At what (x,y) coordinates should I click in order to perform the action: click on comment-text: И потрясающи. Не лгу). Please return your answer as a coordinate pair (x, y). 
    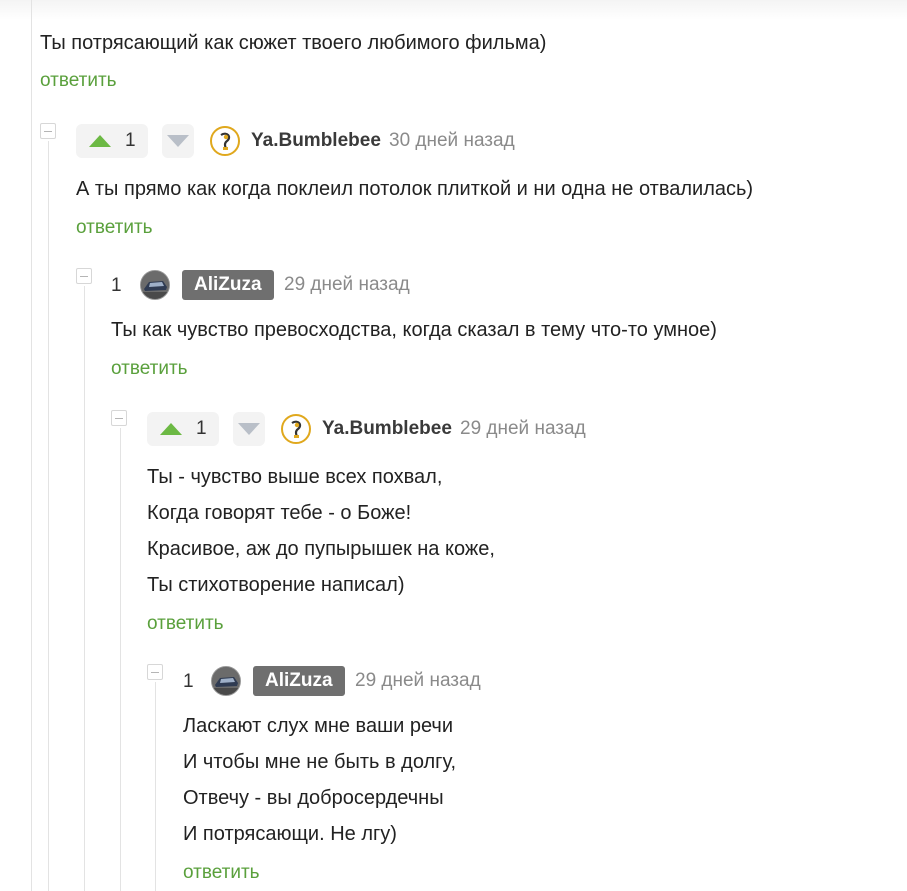
    Looking at the image, I should click on (290, 834).